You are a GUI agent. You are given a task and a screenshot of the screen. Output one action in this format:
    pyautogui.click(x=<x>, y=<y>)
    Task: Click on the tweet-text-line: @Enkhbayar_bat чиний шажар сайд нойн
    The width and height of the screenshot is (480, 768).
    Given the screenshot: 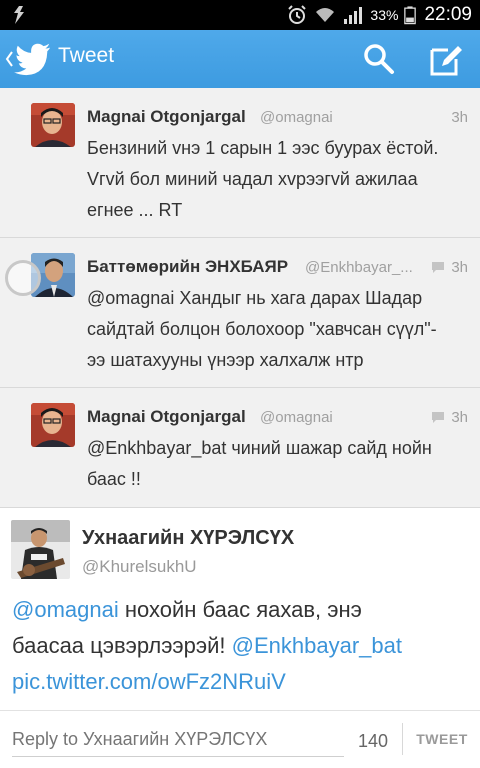 What is the action you would take?
    pyautogui.click(x=259, y=448)
    